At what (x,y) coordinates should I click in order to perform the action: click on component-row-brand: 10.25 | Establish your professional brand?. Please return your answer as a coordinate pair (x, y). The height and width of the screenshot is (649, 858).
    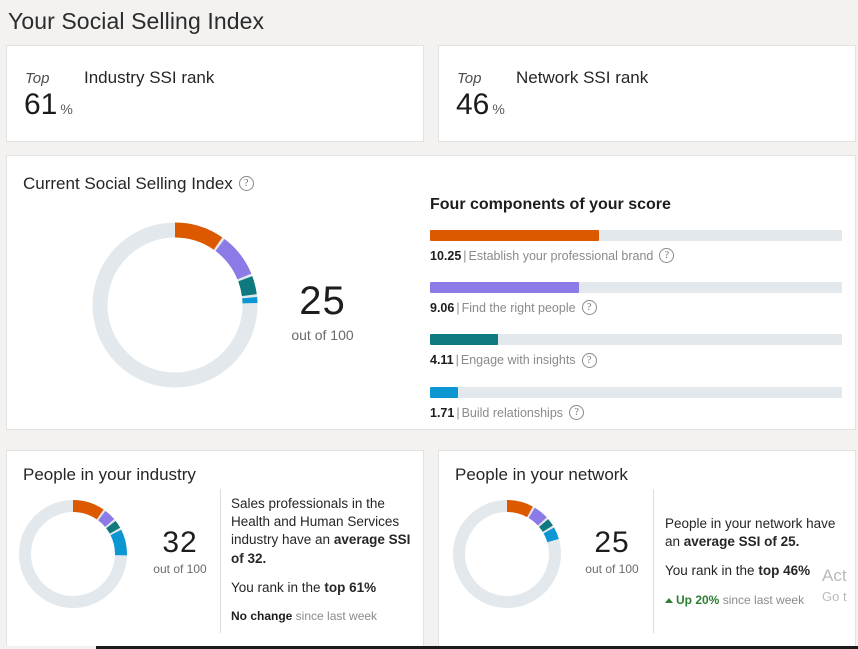
    Looking at the image, I should click on (642, 247).